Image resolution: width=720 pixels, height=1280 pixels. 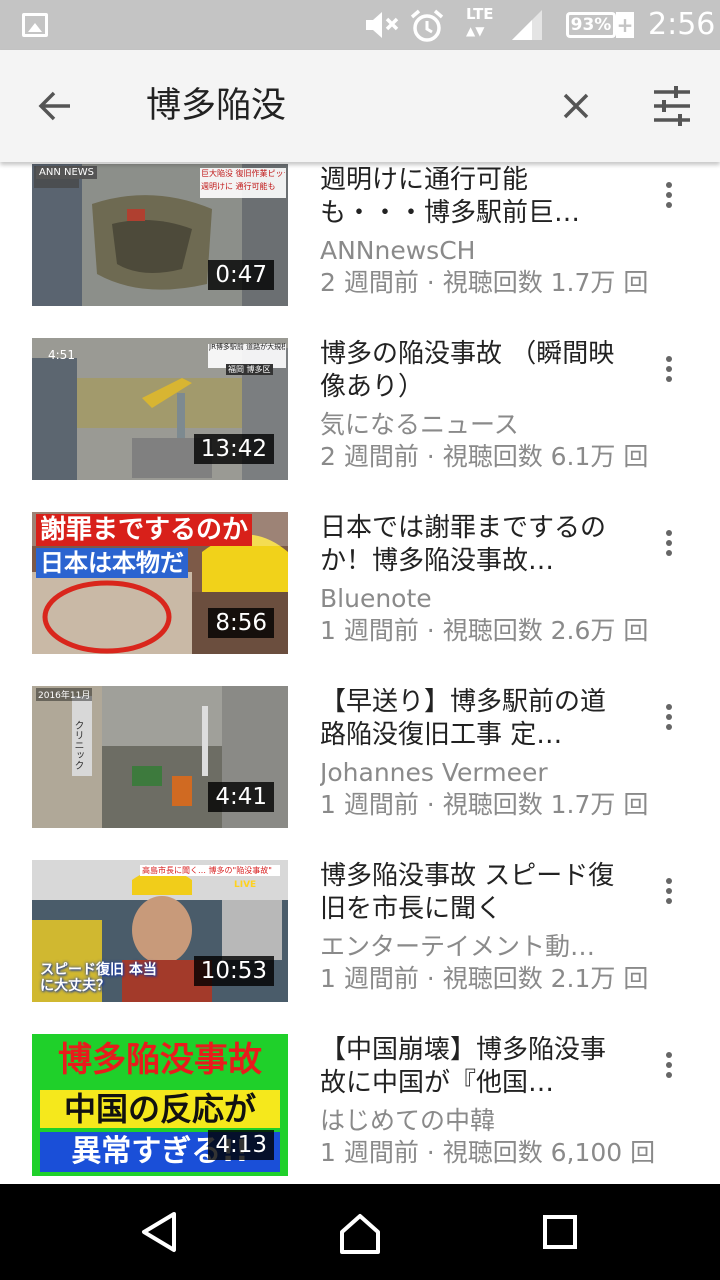 I want to click on thumbnail-caption: スピード復旧 本当に大丈夫？, so click(x=98, y=978).